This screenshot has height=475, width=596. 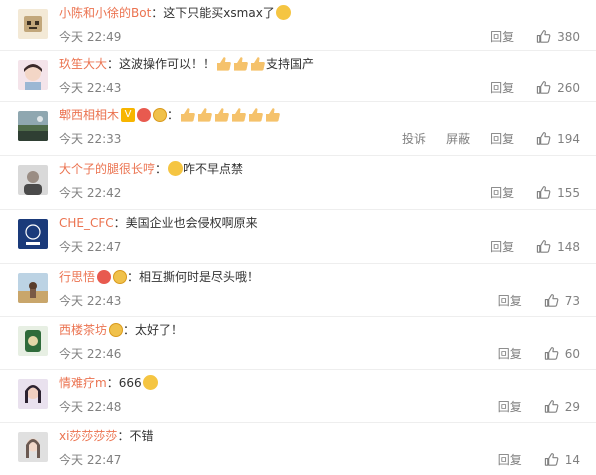 I want to click on comment-actions: 回复 155, so click(x=525, y=192).